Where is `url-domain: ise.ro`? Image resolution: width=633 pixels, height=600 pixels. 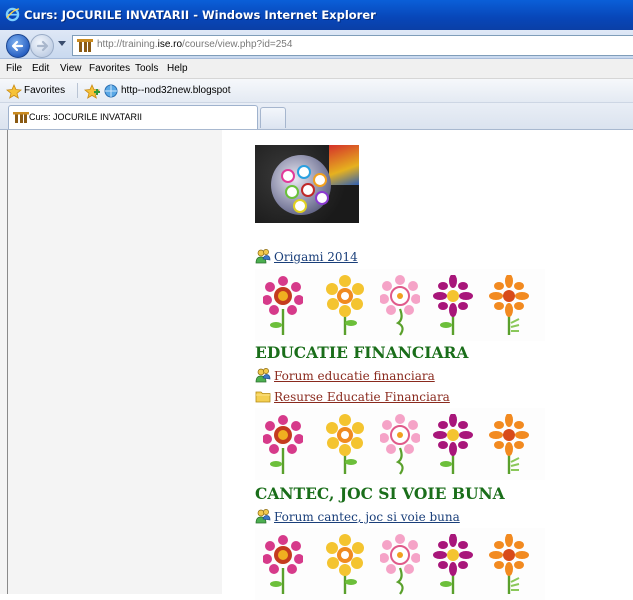
url-domain: ise.ro is located at coordinates (170, 44).